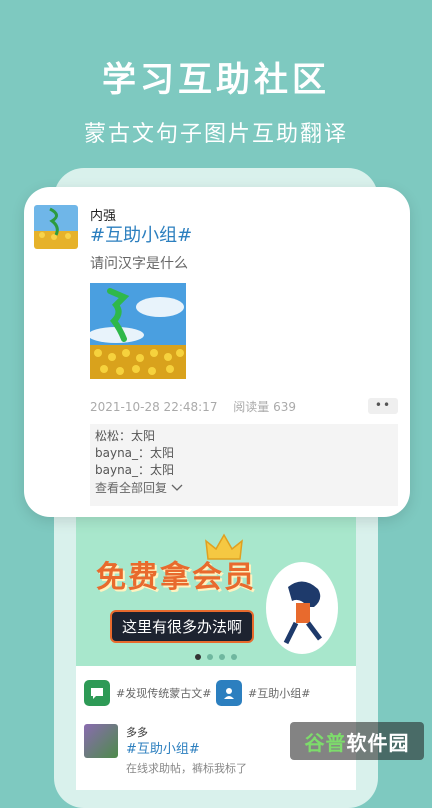 The height and width of the screenshot is (808, 432). I want to click on post-meta: 2021-10-28 22:48:17 阅读量 639, so click(193, 406).